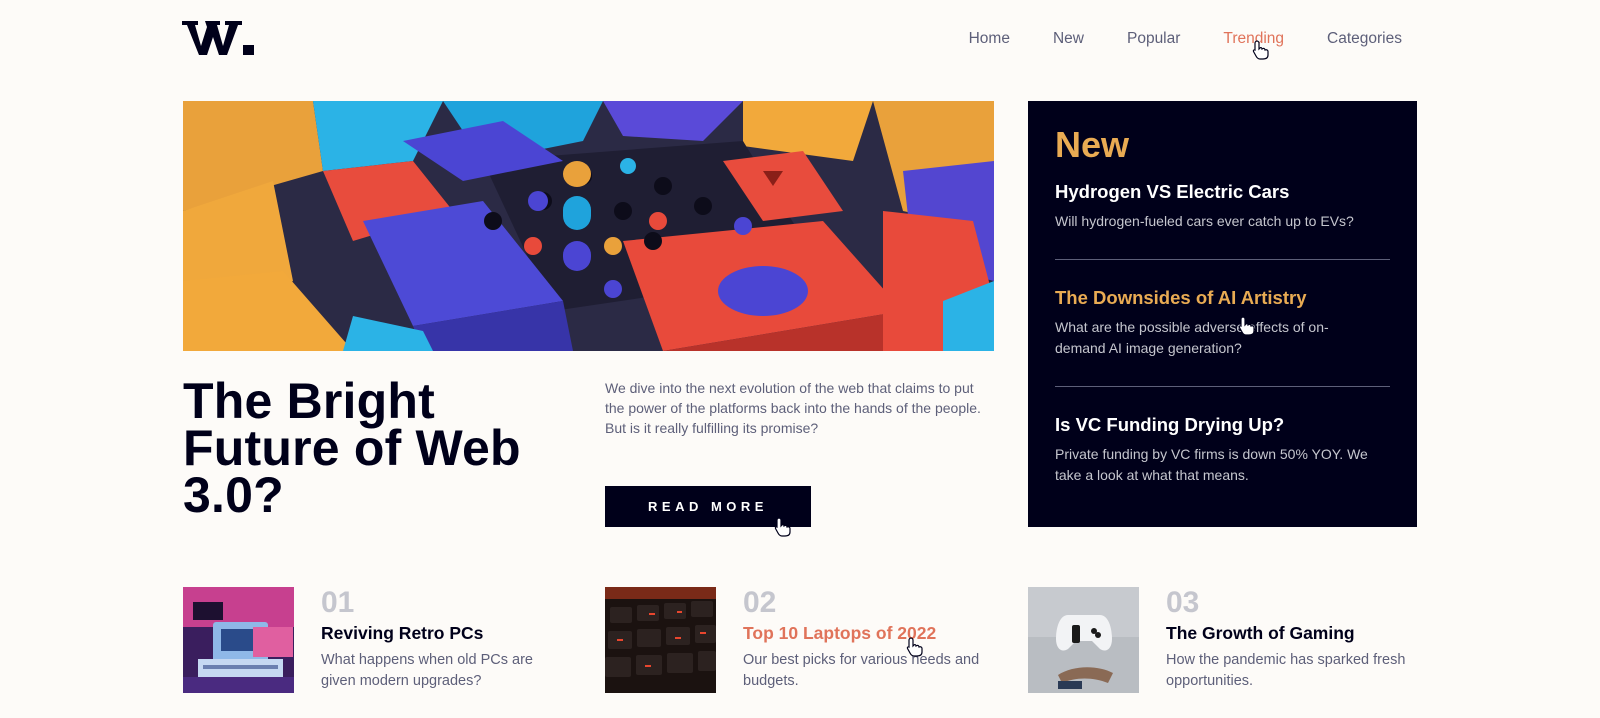  I want to click on card-number: 02, so click(760, 602).